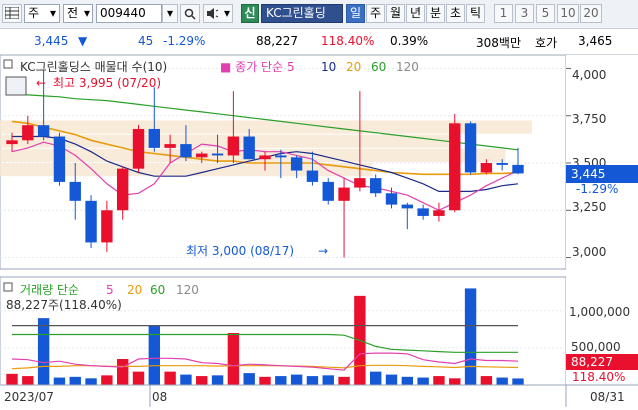 The width and height of the screenshot is (638, 410). I want to click on ma60-label: 60, so click(378, 67).